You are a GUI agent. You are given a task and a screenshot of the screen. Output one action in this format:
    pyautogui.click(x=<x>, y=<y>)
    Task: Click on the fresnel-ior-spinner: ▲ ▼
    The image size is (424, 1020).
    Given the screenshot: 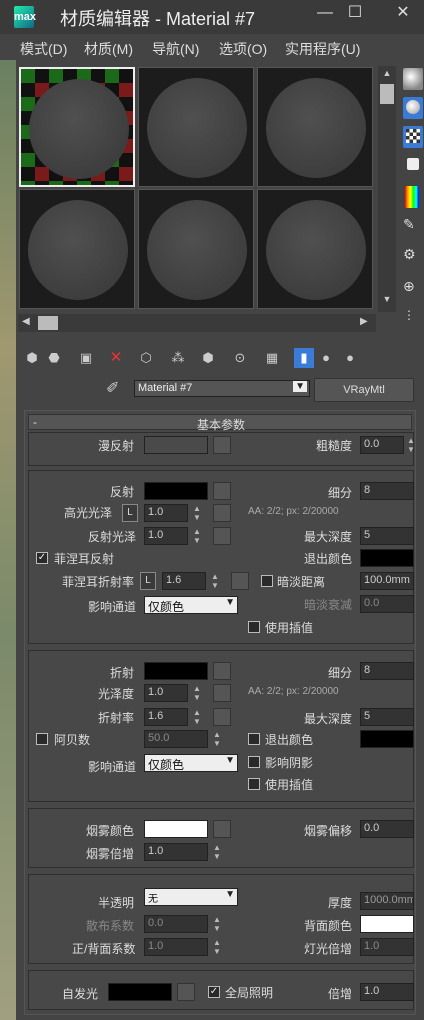 What is the action you would take?
    pyautogui.click(x=215, y=581)
    